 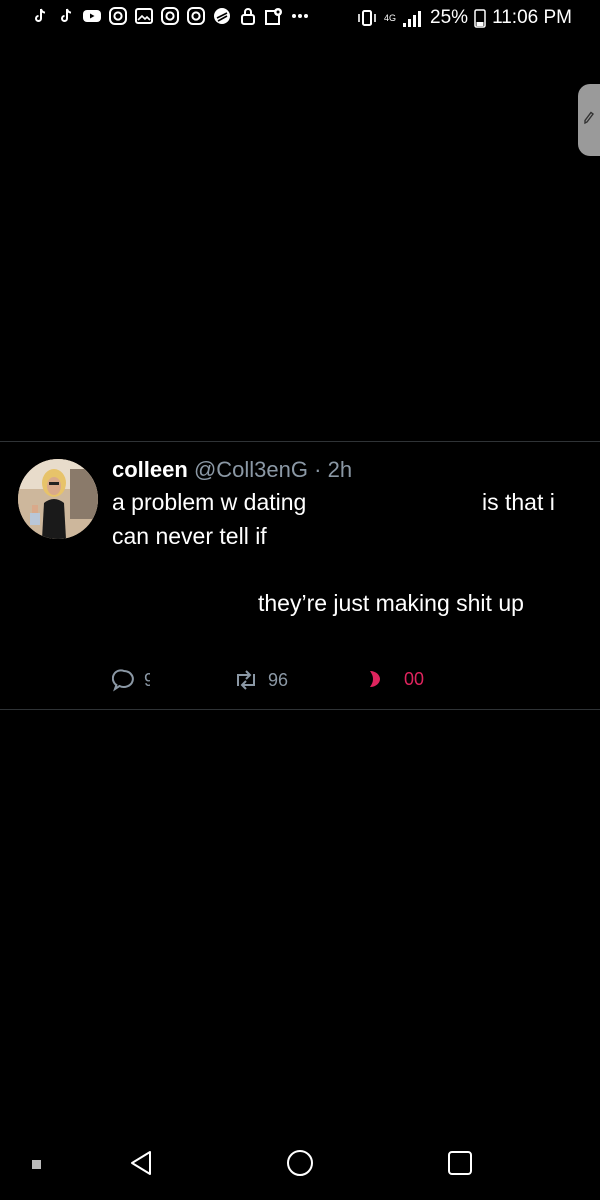 I want to click on tweet-top-divider, so click(x=300, y=441).